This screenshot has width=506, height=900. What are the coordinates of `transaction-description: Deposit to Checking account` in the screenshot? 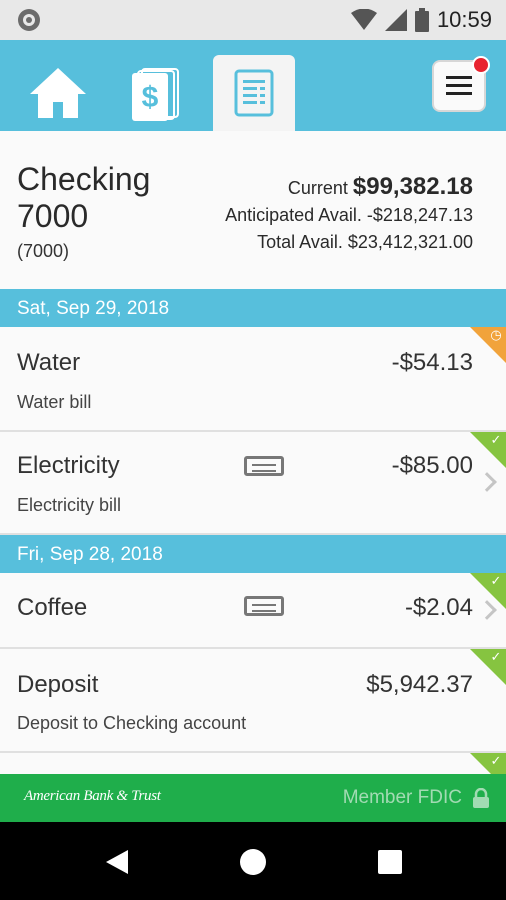 It's located at (132, 723).